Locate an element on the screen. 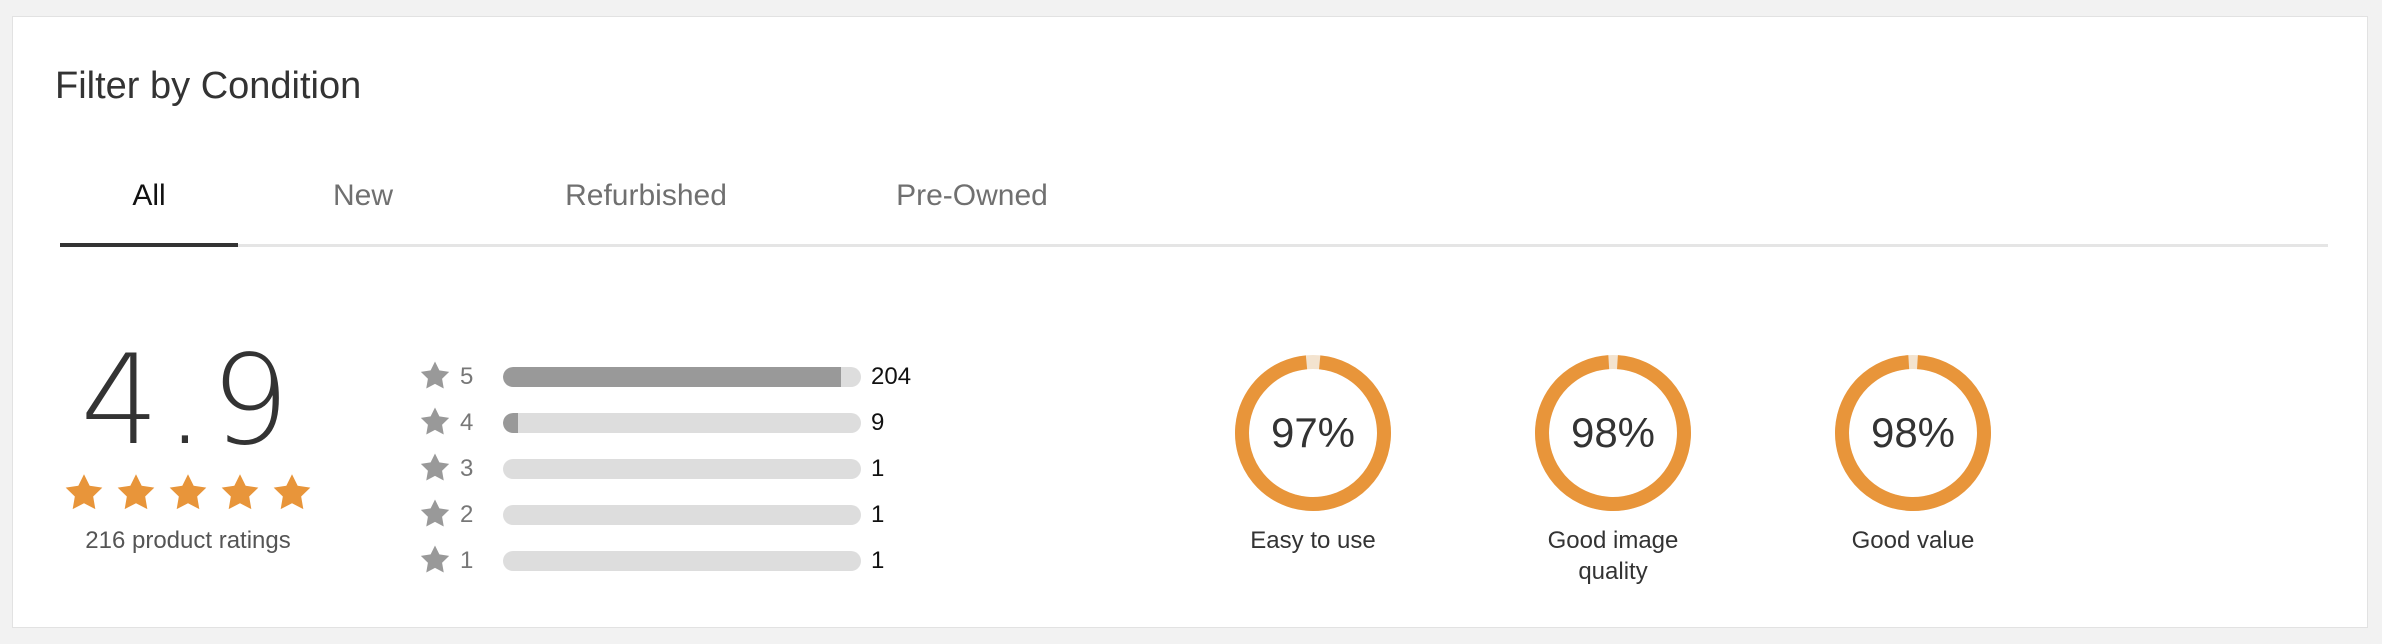  distribution-row: 31 is located at coordinates (678, 470).